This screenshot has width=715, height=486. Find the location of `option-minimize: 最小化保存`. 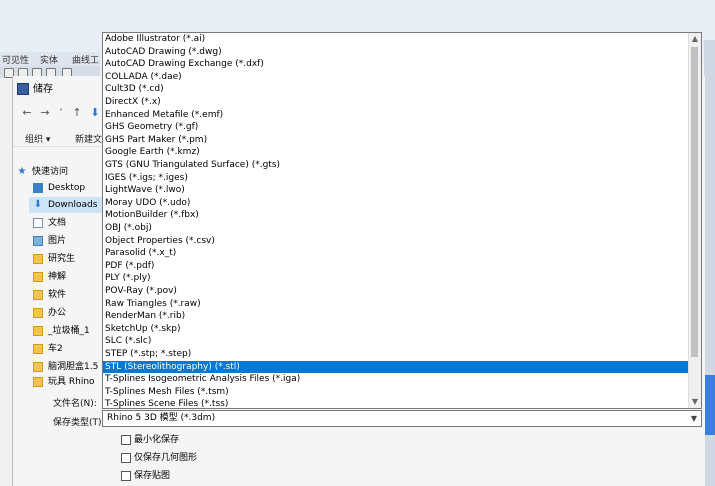

option-minimize: 最小化保存 is located at coordinates (150, 440).